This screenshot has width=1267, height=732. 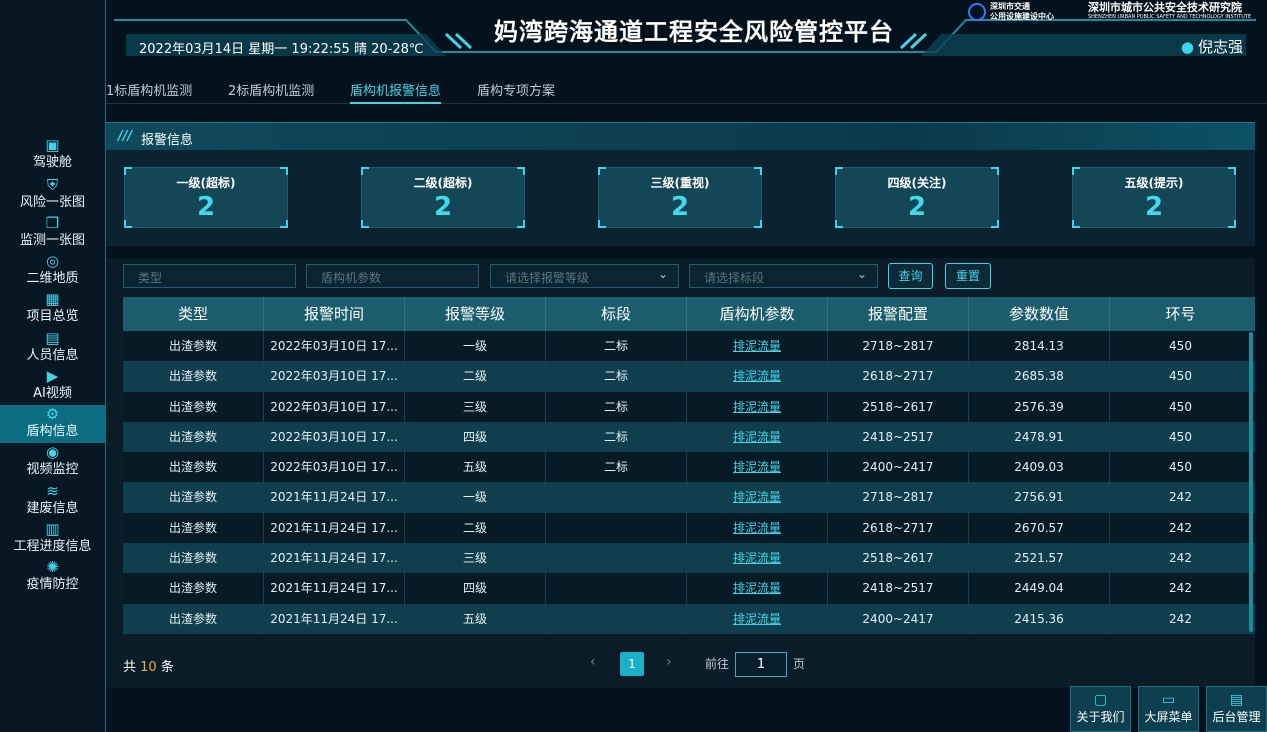 I want to click on bar-chart-icon: ▥, so click(x=52, y=529).